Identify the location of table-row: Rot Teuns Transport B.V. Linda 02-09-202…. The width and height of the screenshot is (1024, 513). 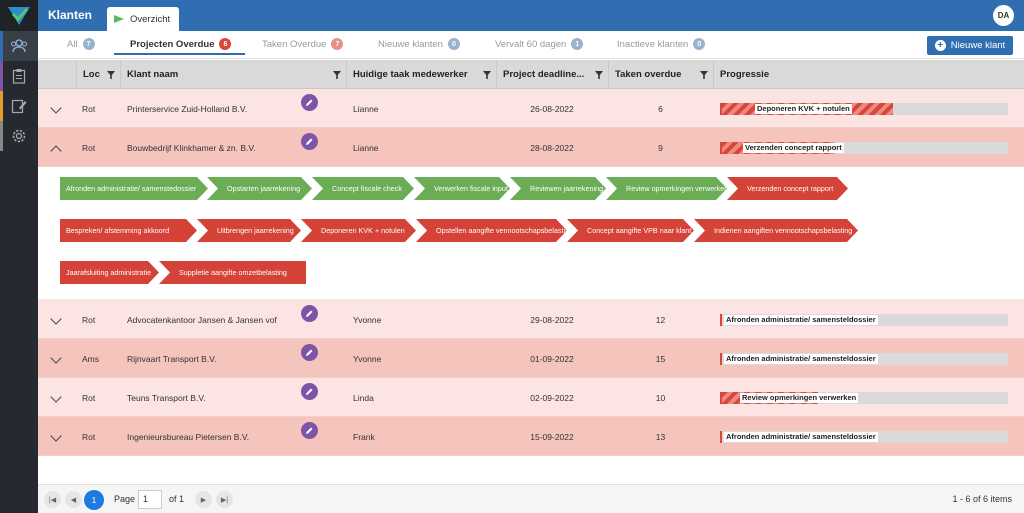
(531, 397).